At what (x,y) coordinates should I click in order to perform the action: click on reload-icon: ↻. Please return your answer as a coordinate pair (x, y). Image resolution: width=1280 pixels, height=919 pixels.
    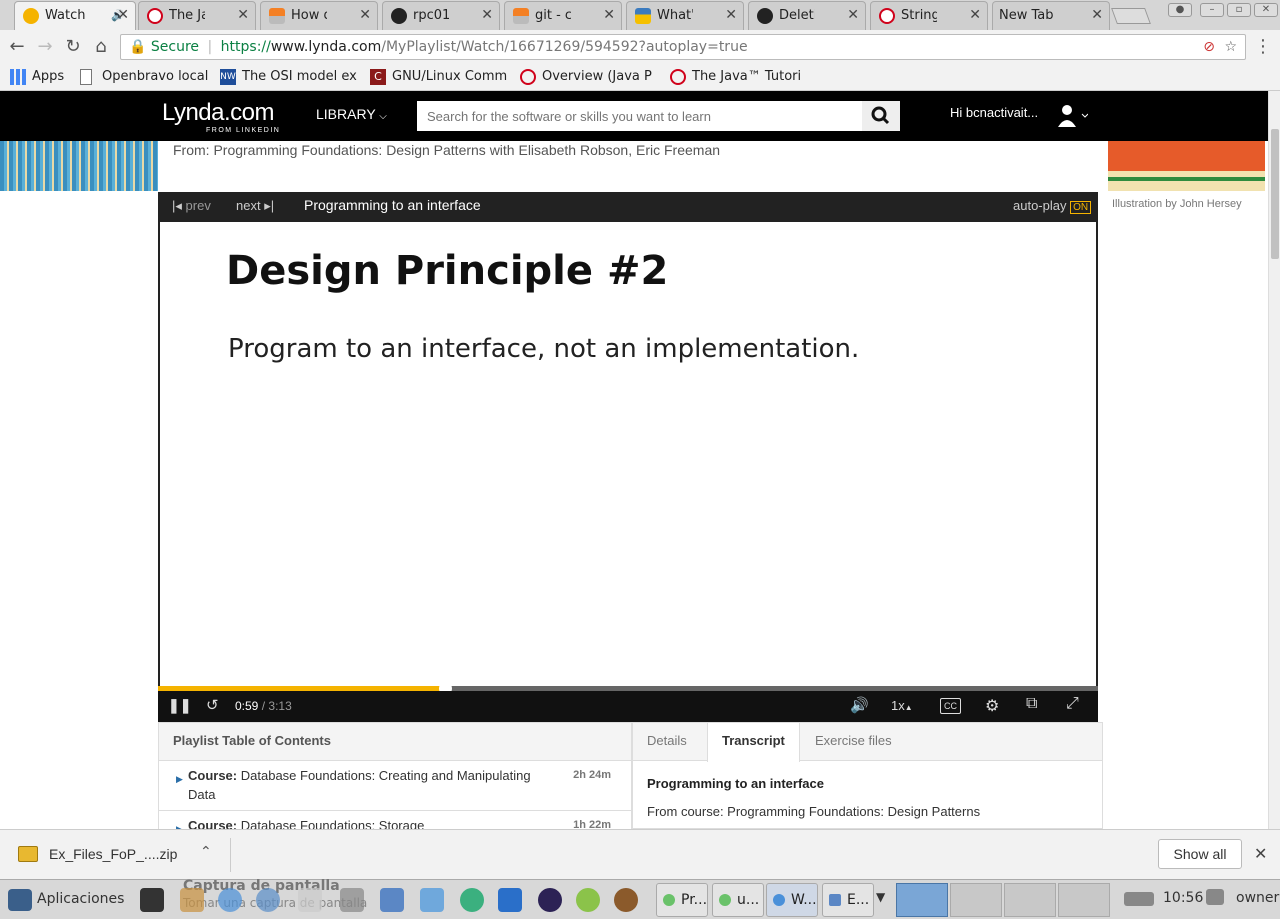
    Looking at the image, I should click on (73, 47).